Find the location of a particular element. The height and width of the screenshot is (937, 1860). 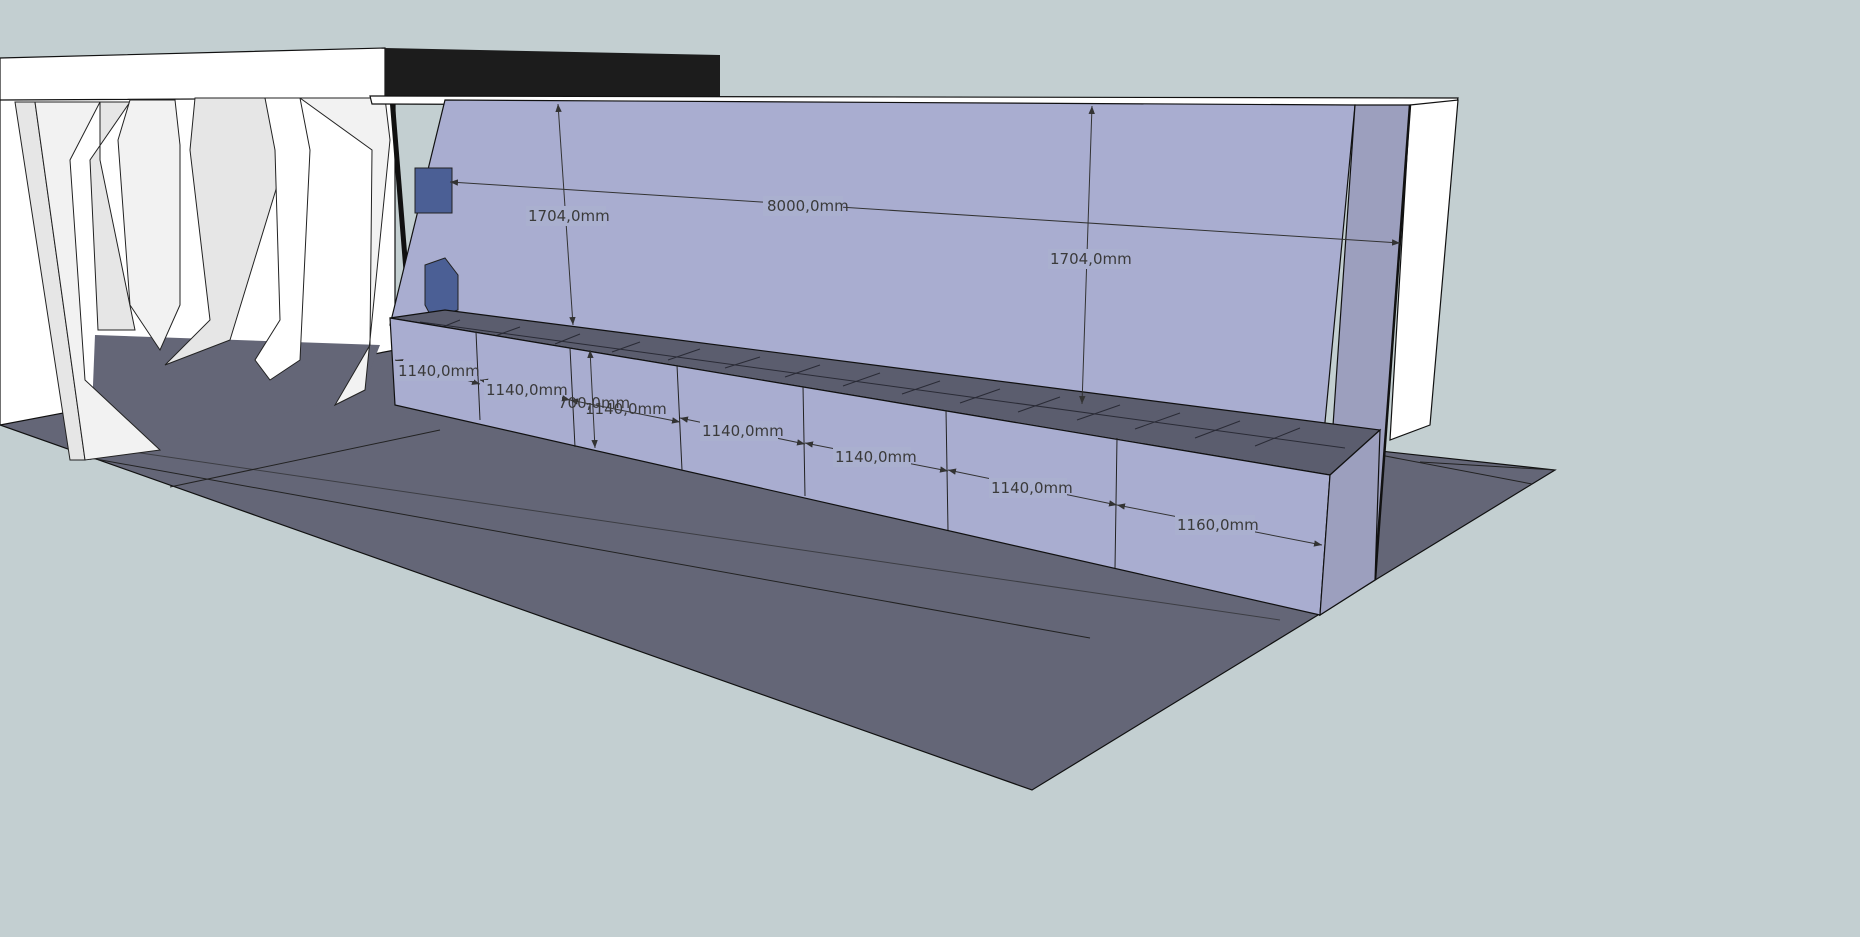

dim-label-wall-height-left: 1704,0mm is located at coordinates (568, 216).